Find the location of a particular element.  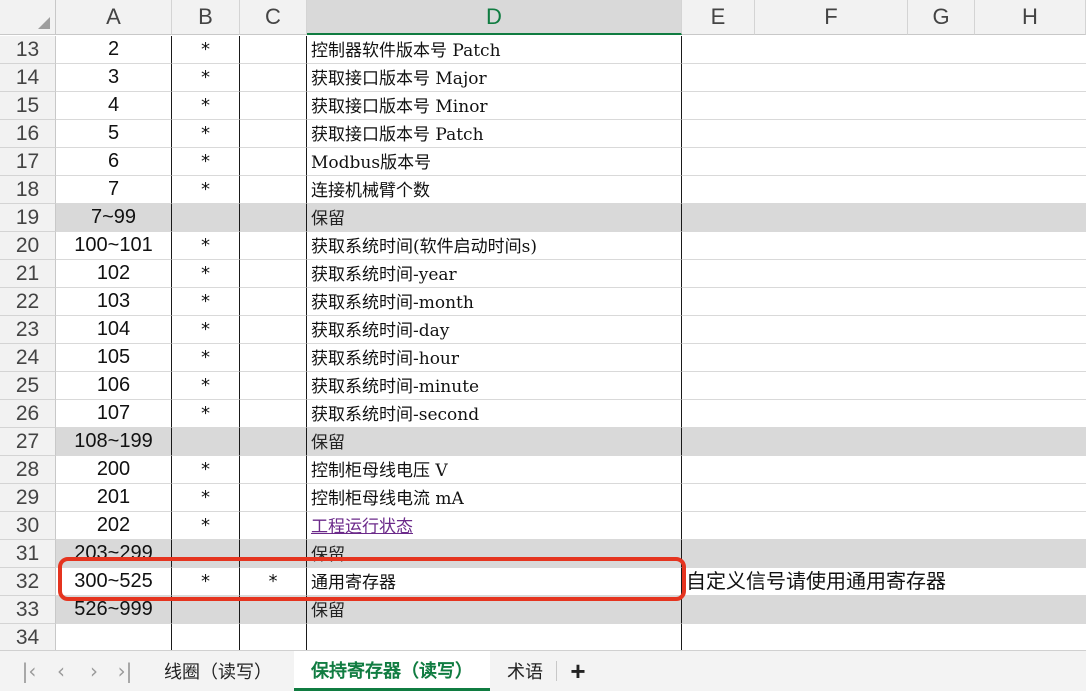

cell-d: 获取系统时间-day is located at coordinates (494, 330).